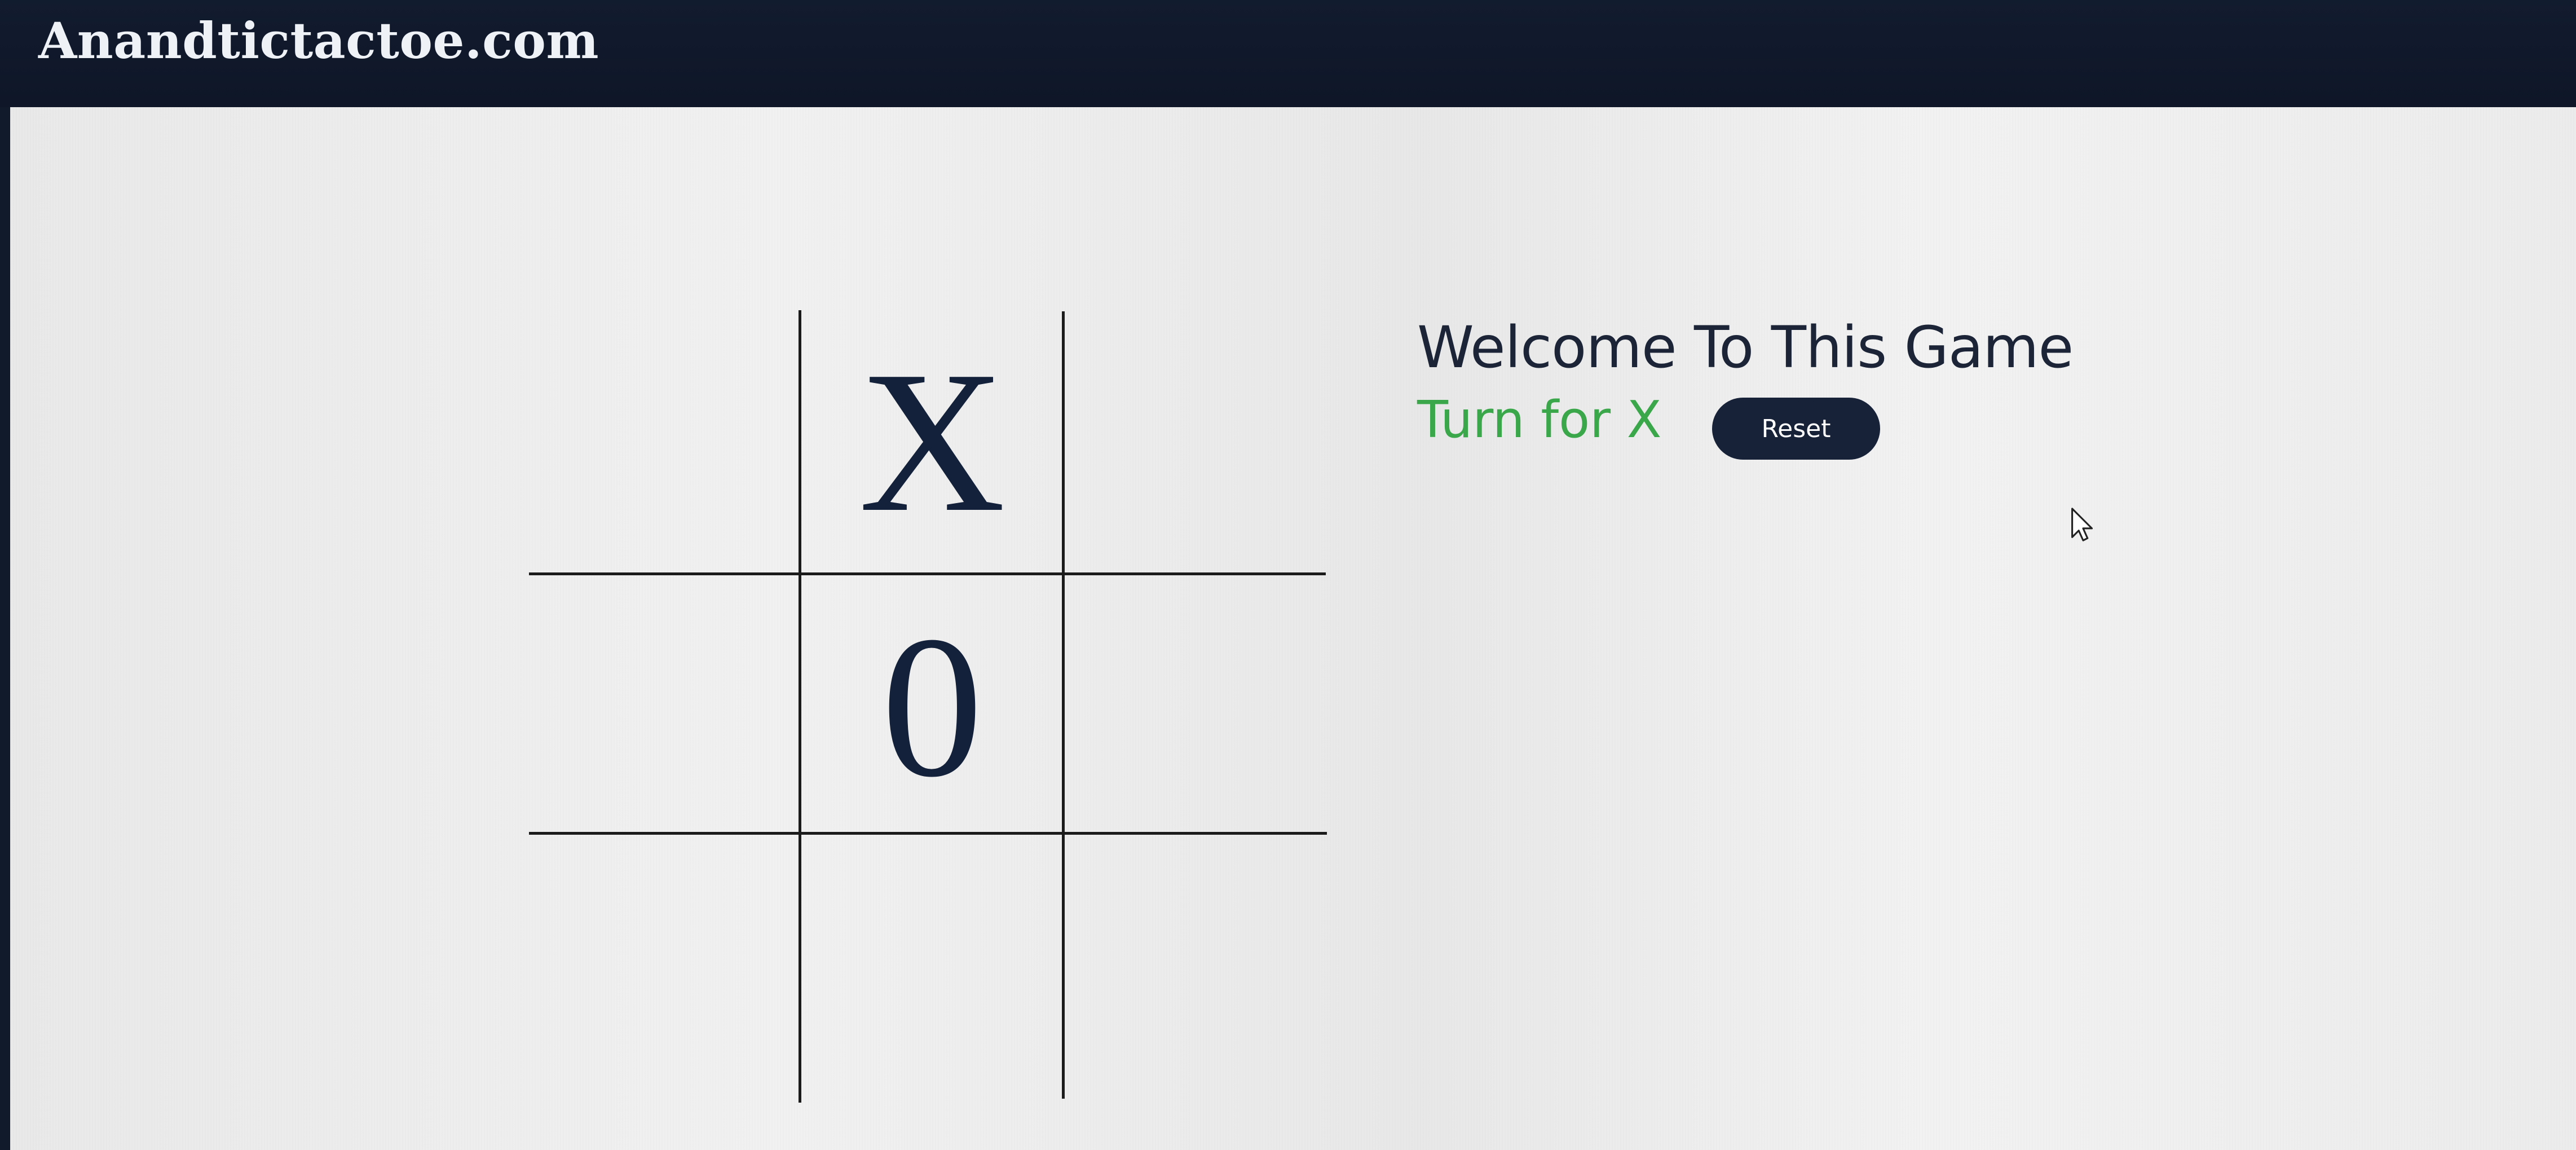  What do you see at coordinates (1796, 429) in the screenshot?
I see `reset-button: Reset` at bounding box center [1796, 429].